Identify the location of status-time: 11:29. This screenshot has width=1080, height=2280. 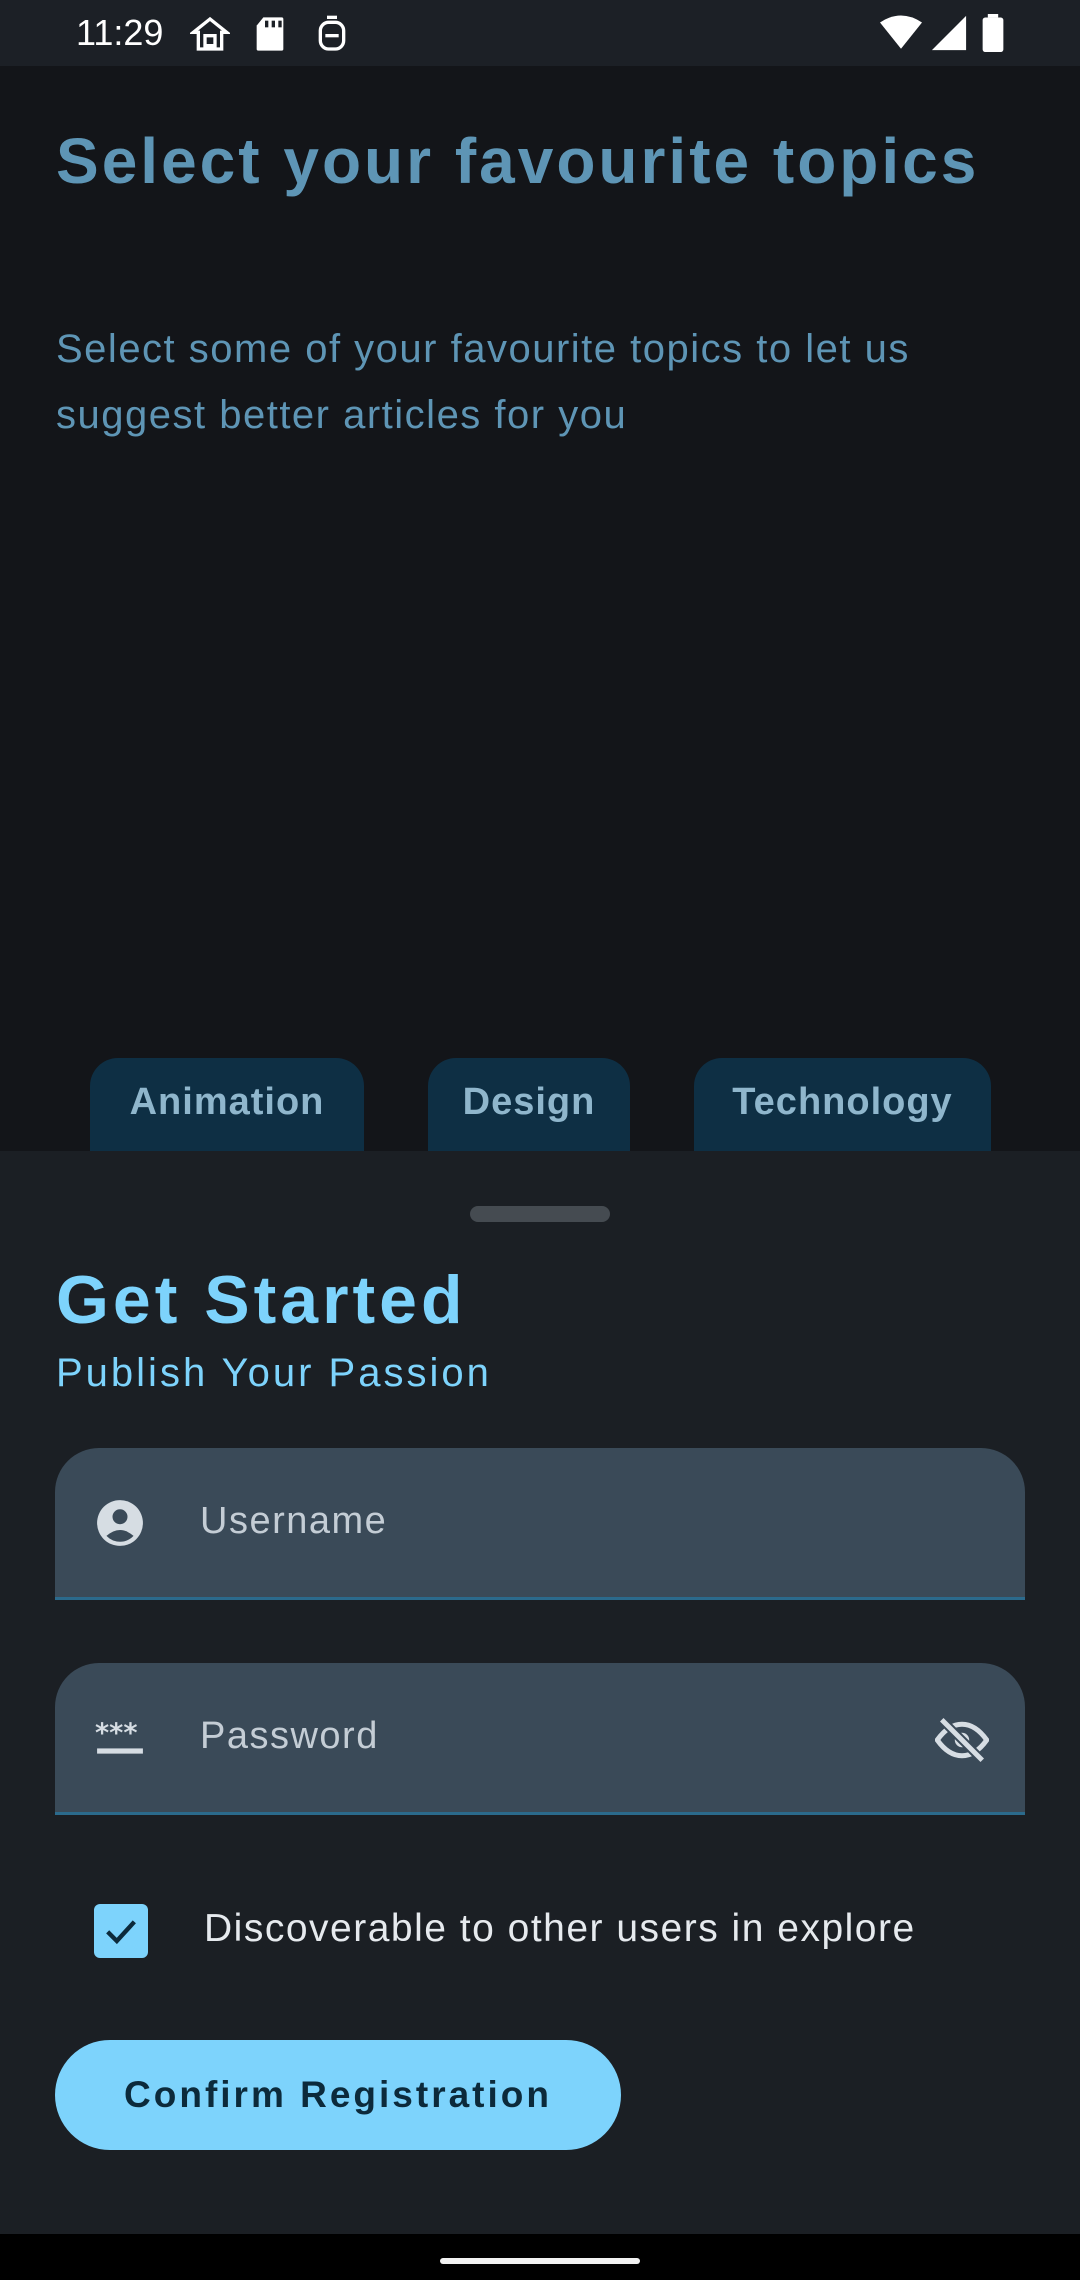
(120, 32).